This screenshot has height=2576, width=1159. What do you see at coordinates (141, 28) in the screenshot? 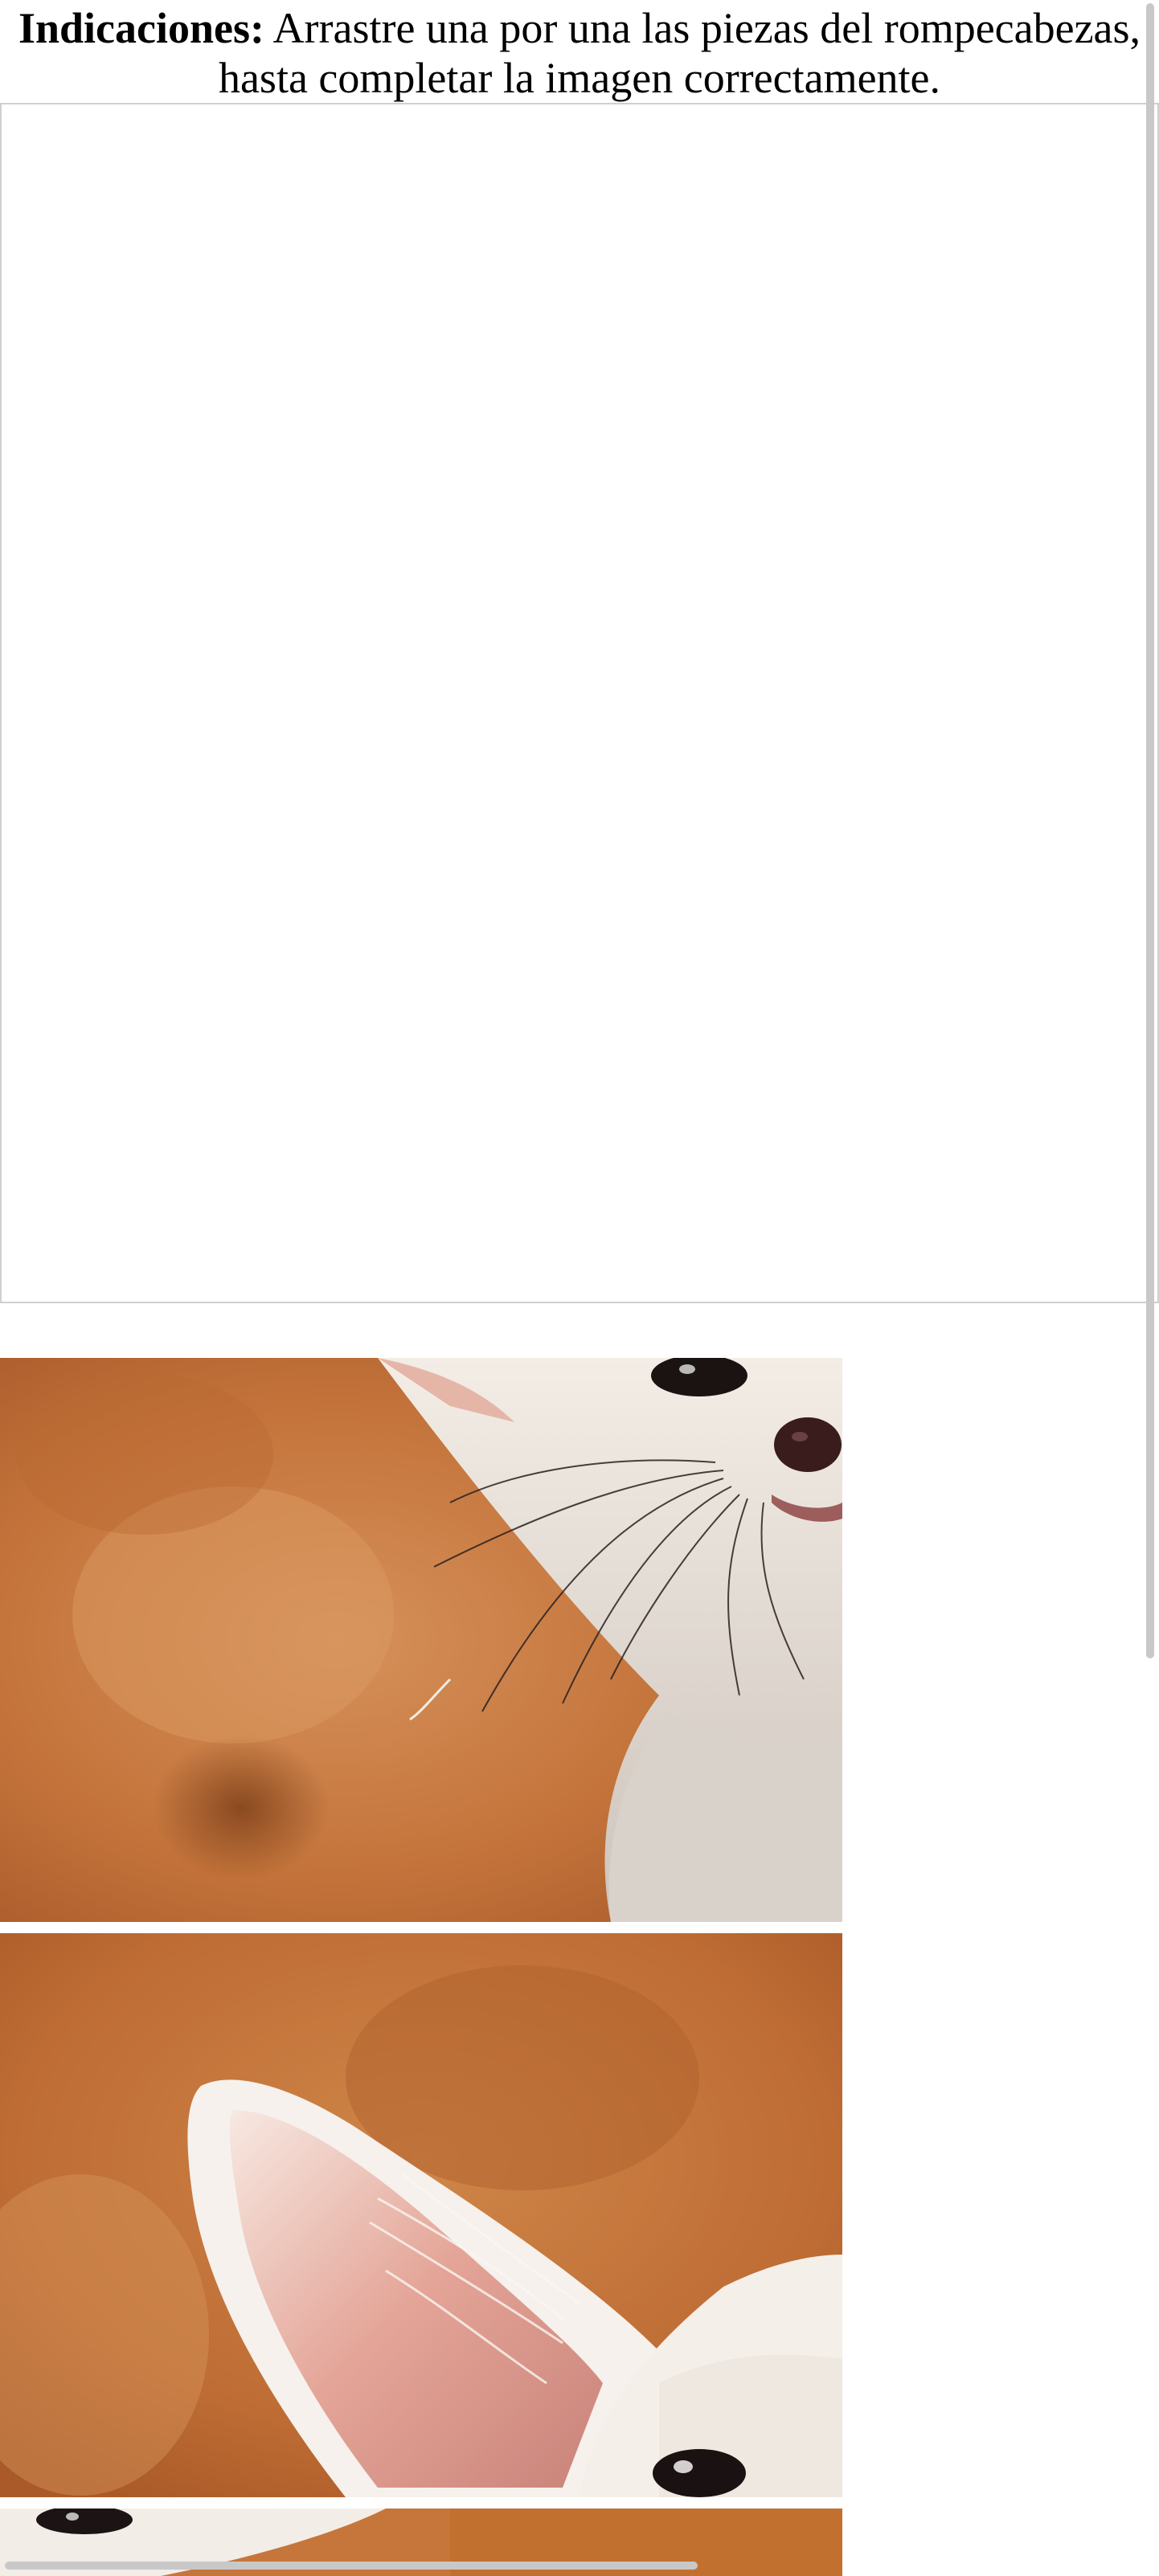
I see `instructions-label: Indicaciones:` at bounding box center [141, 28].